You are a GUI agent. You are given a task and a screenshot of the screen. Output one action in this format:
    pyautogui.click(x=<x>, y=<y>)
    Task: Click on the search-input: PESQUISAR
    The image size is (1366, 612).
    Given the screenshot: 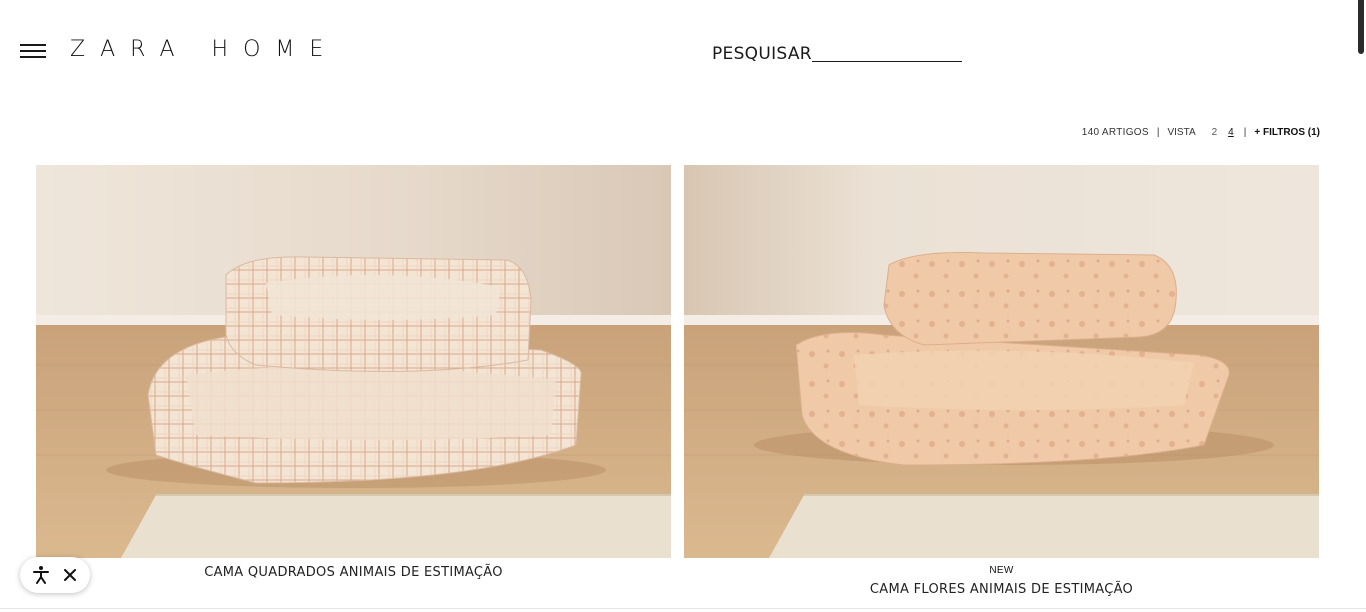 What is the action you would take?
    pyautogui.click(x=837, y=53)
    